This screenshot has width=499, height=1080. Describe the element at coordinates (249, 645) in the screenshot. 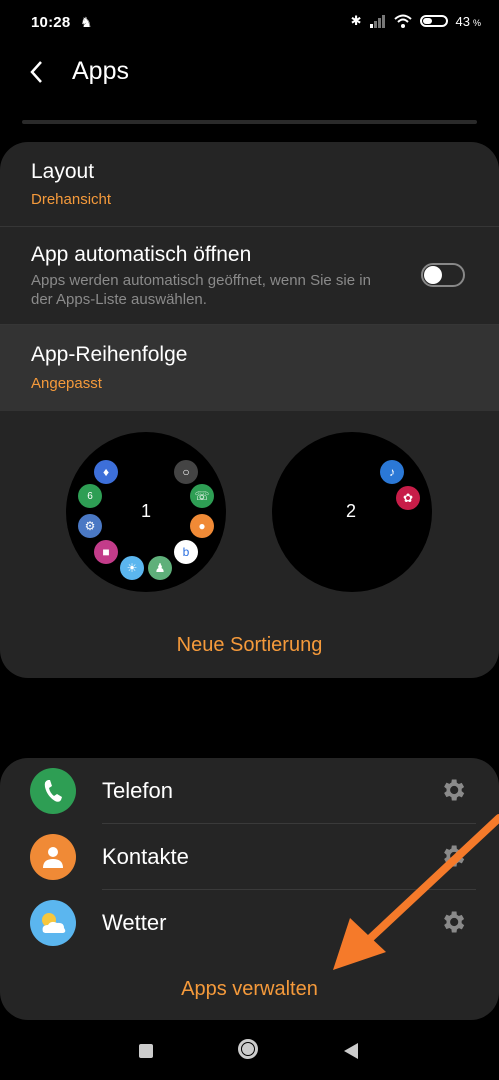

I see `reorder-button: Neue Sortierung` at that location.